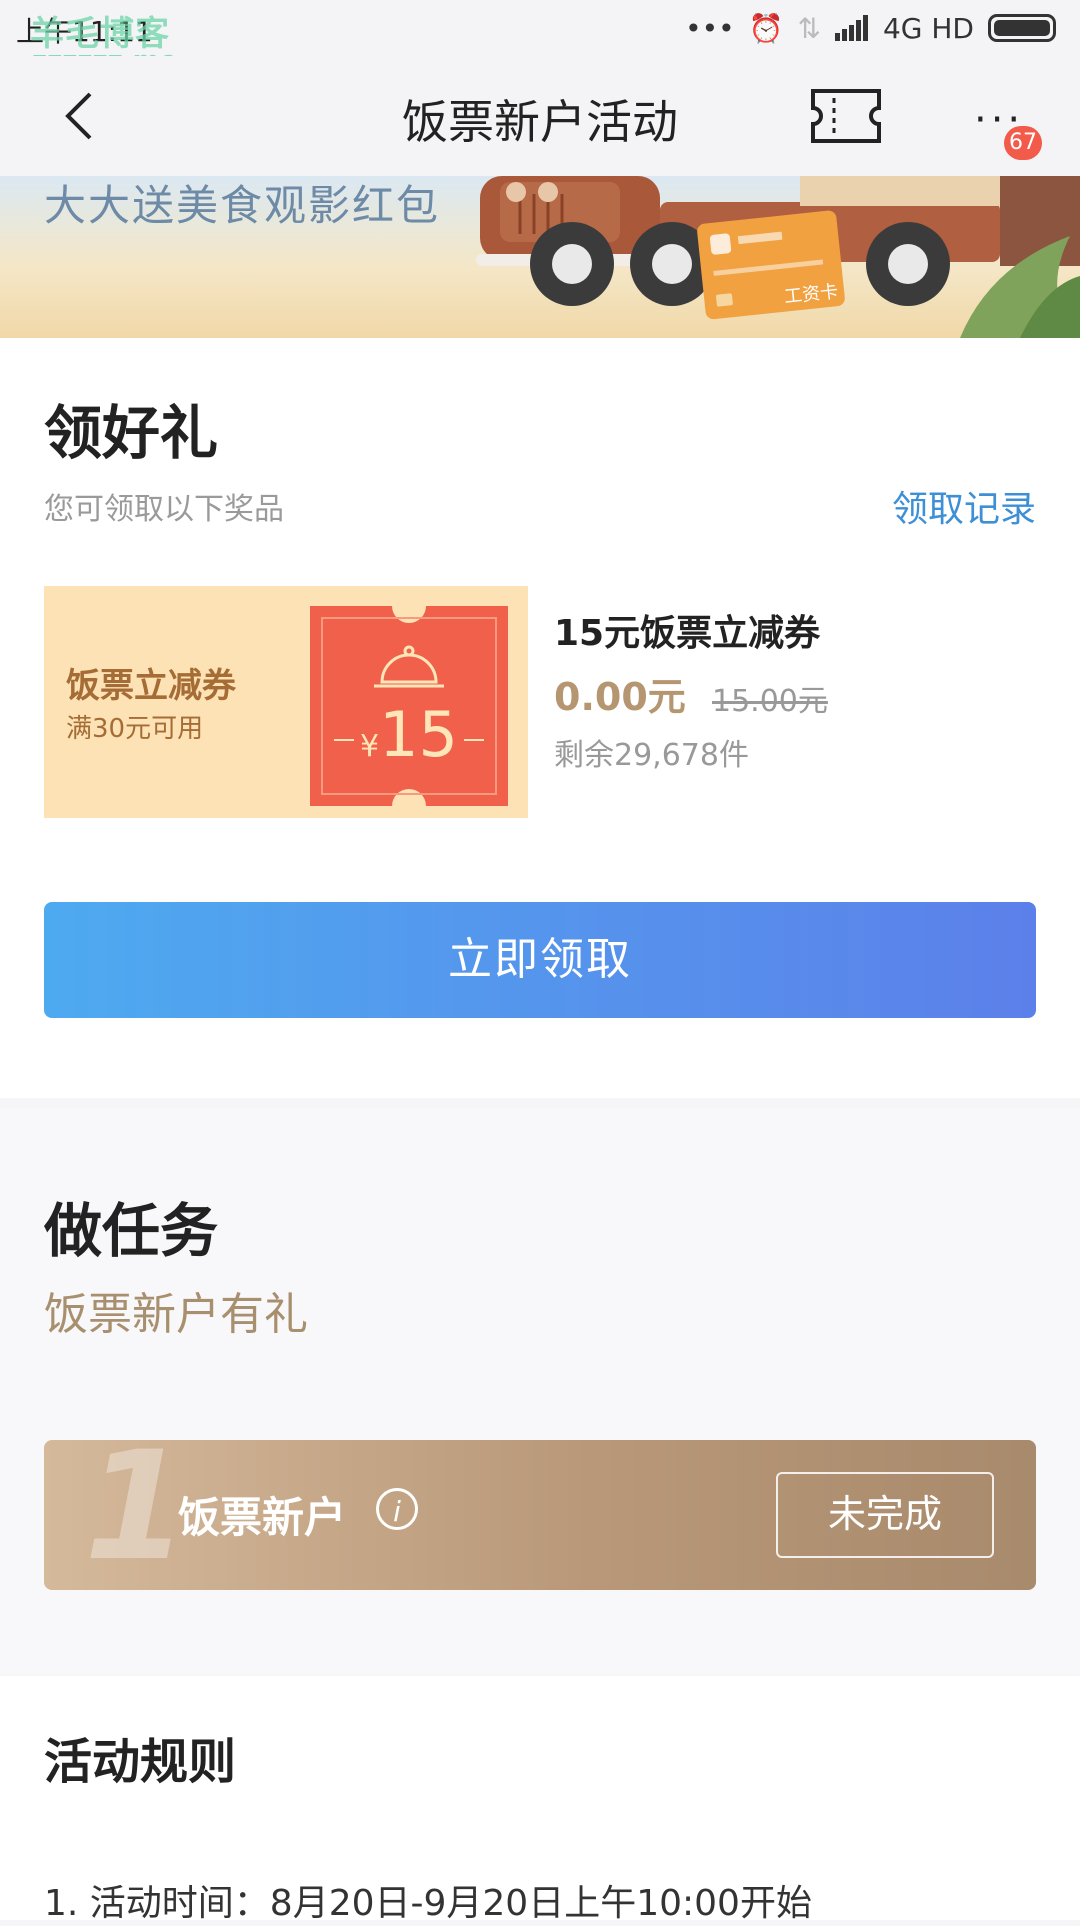 This screenshot has height=1926, width=1080. I want to click on ticket-icon, so click(846, 116).